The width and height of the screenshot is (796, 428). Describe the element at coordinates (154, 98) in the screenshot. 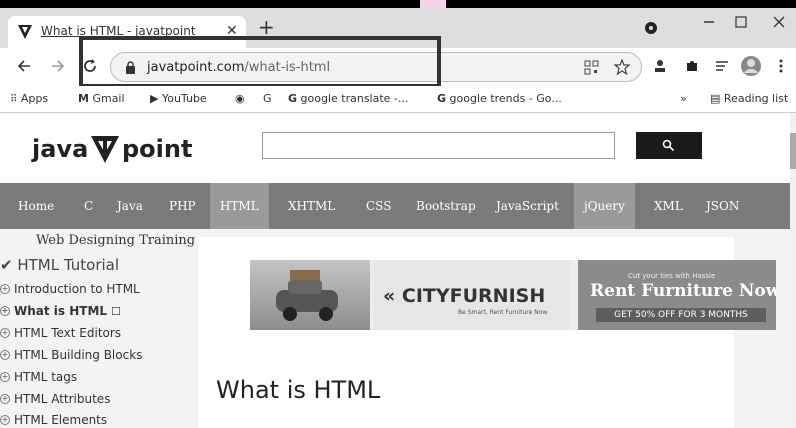

I see `youtube-icon: ▶` at that location.